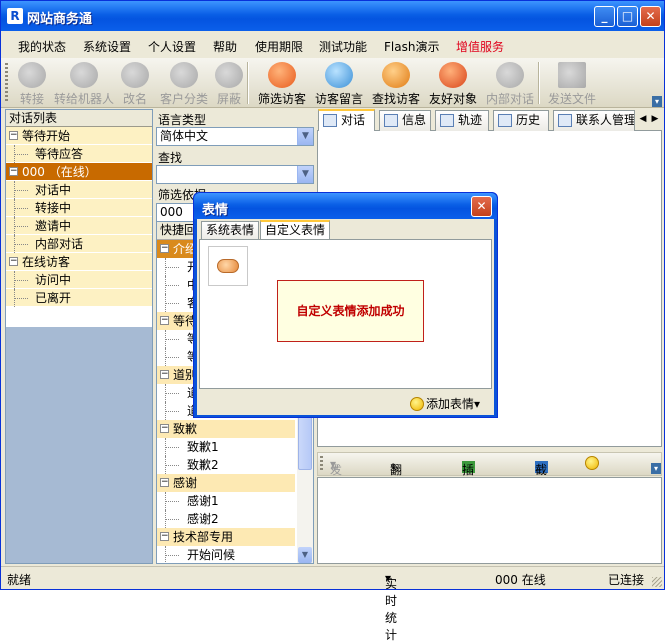  I want to click on window-title: 网站商务通, so click(60, 19).